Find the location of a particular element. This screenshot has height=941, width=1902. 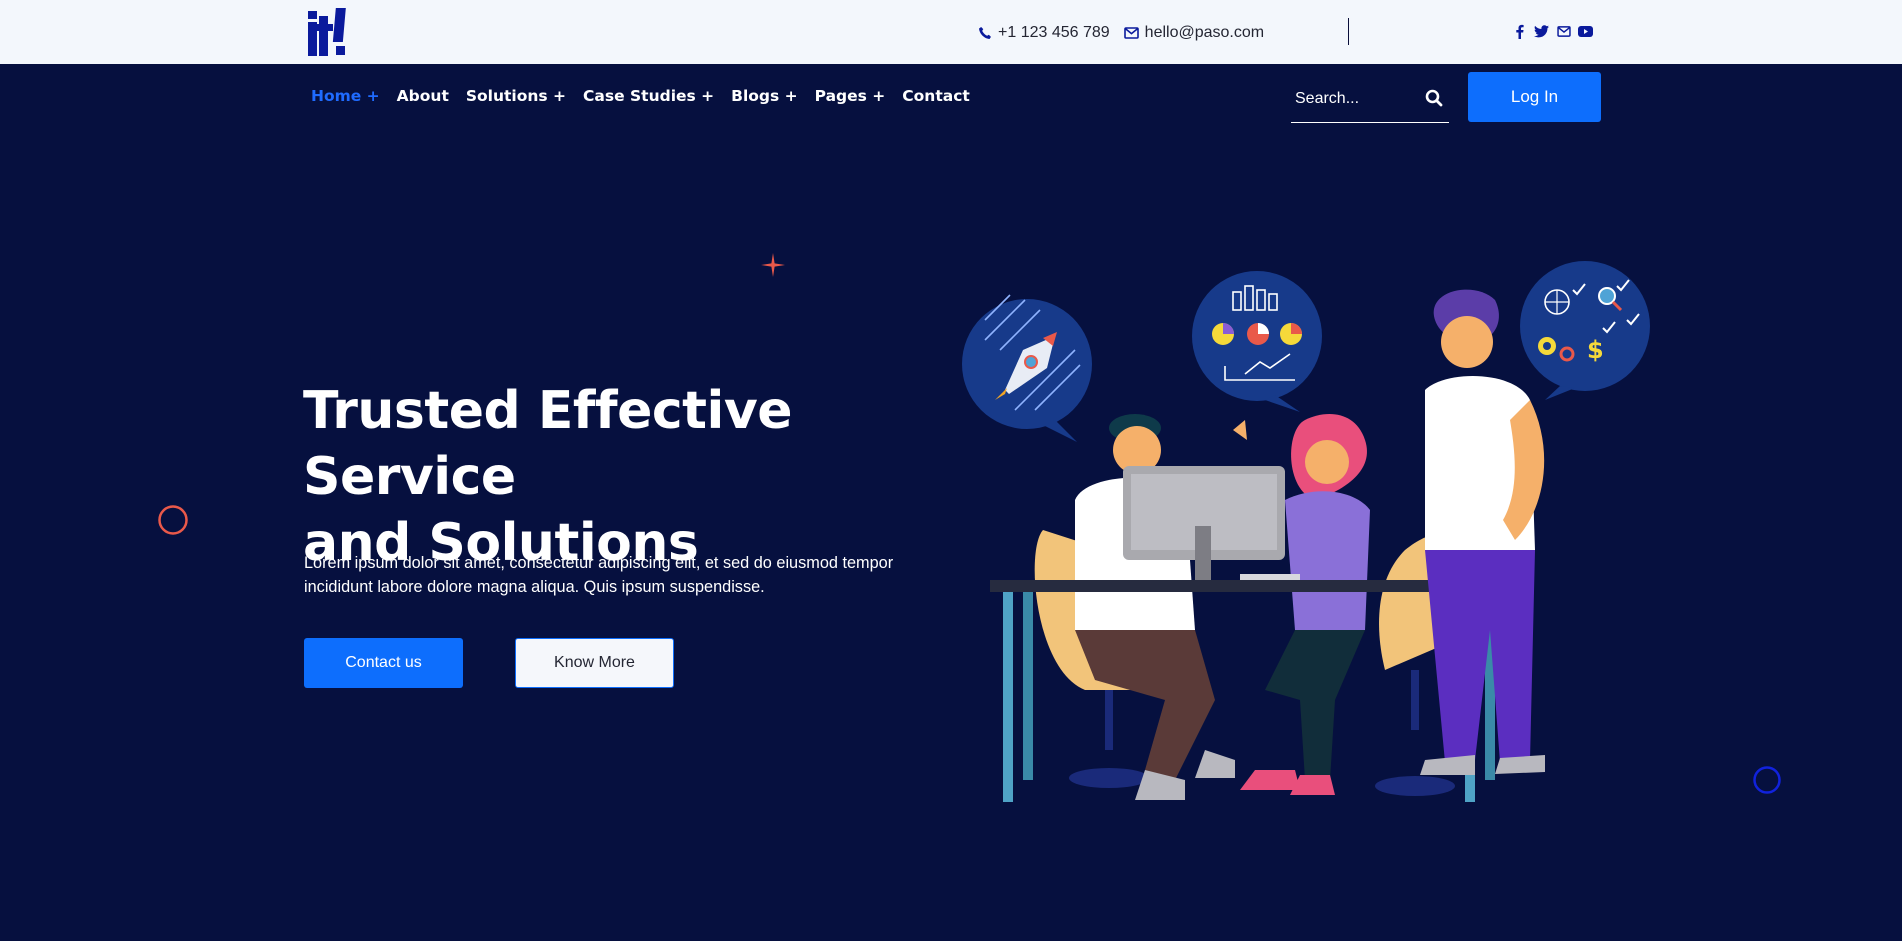

contact-info: +1 123 456 789 hello@paso.com is located at coordinates (1128, 33).